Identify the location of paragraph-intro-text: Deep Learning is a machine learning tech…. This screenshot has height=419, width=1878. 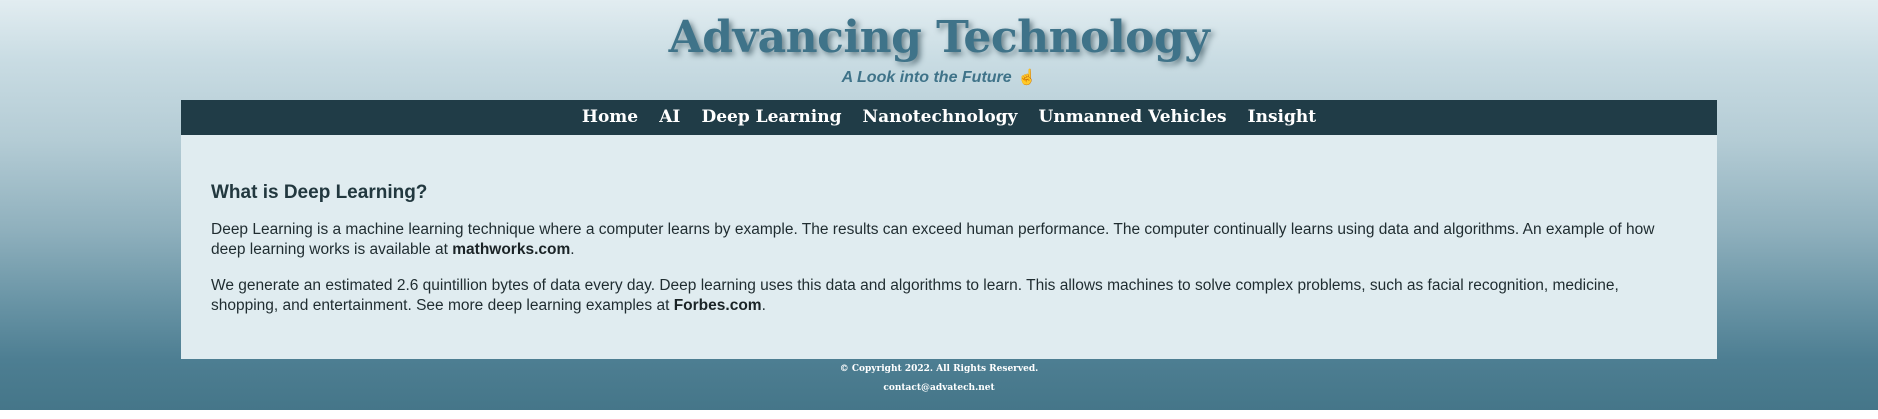
(933, 239).